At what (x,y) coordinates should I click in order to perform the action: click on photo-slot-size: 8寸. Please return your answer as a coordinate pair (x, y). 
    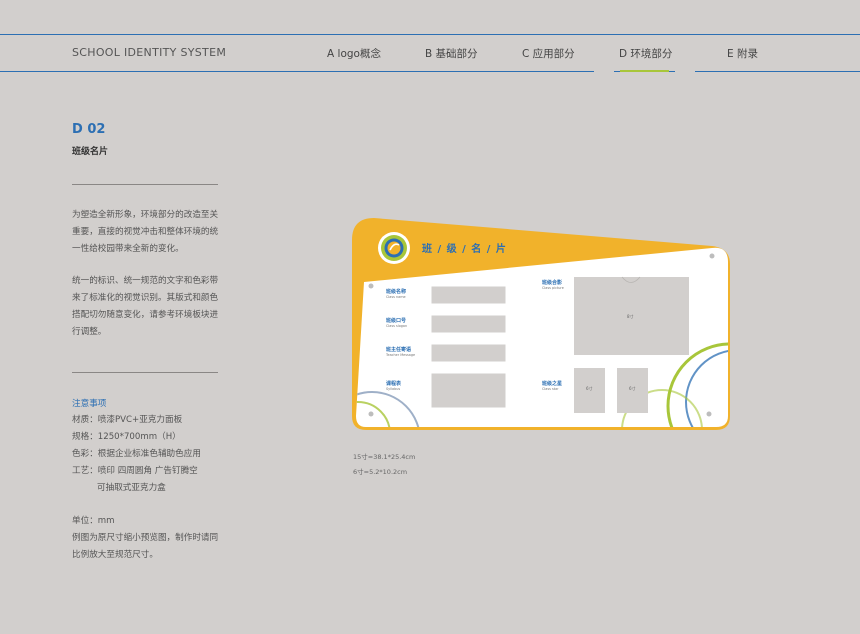
    Looking at the image, I should click on (630, 316).